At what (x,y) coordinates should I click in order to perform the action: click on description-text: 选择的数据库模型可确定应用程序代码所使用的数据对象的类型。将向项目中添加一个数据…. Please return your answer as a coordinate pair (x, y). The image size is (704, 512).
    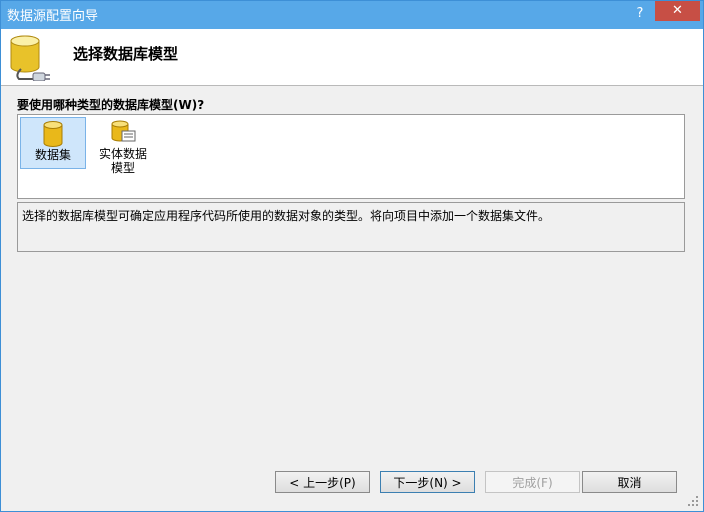
    Looking at the image, I should click on (286, 216).